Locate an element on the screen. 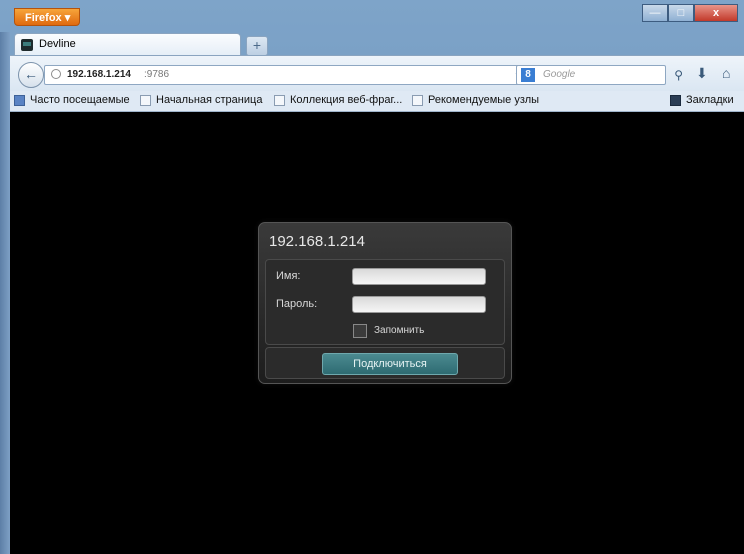  most-visited-icon is located at coordinates (19, 100).